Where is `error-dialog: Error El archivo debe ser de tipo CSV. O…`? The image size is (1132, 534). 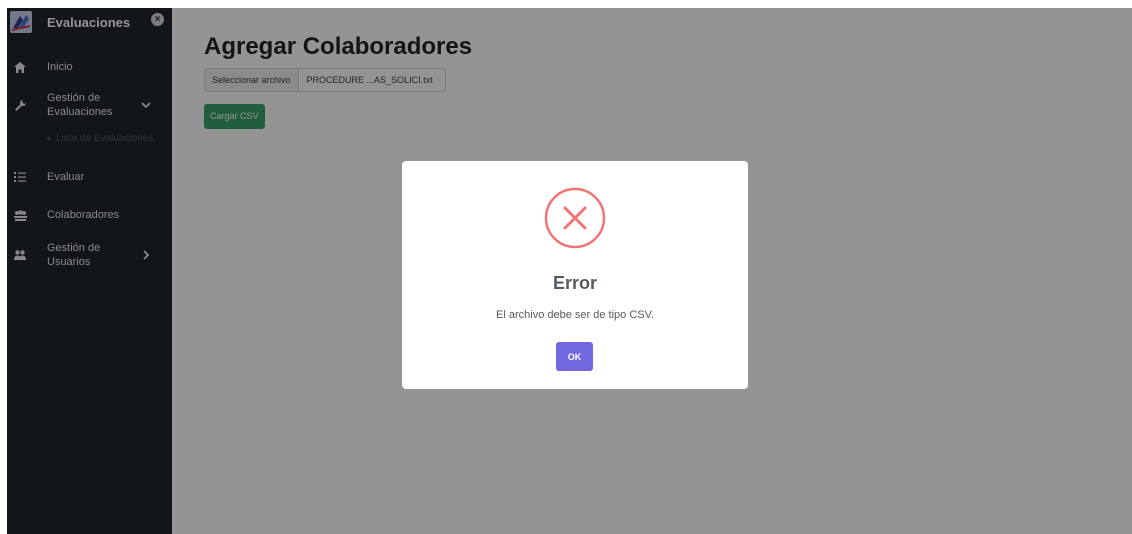
error-dialog: Error El archivo debe ser de tipo CSV. O… is located at coordinates (575, 275).